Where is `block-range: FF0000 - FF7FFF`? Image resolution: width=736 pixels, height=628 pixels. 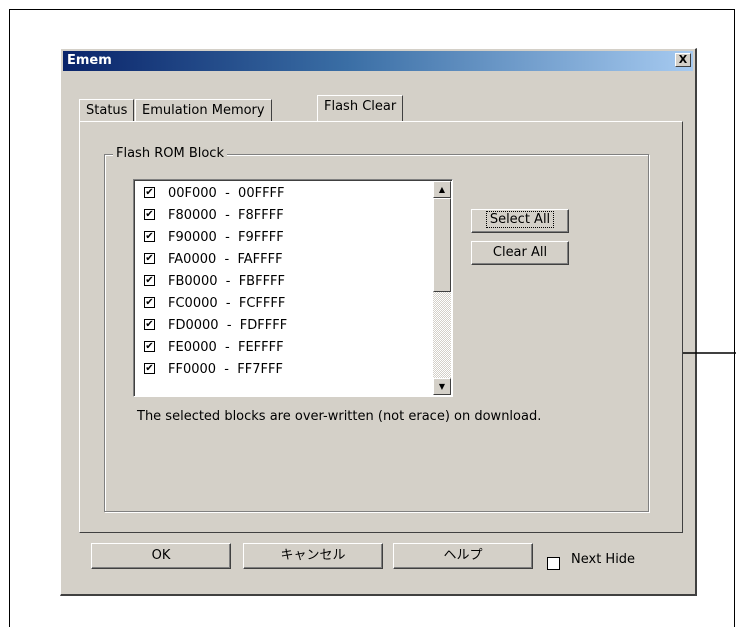
block-range: FF0000 - FF7FFF is located at coordinates (225, 369).